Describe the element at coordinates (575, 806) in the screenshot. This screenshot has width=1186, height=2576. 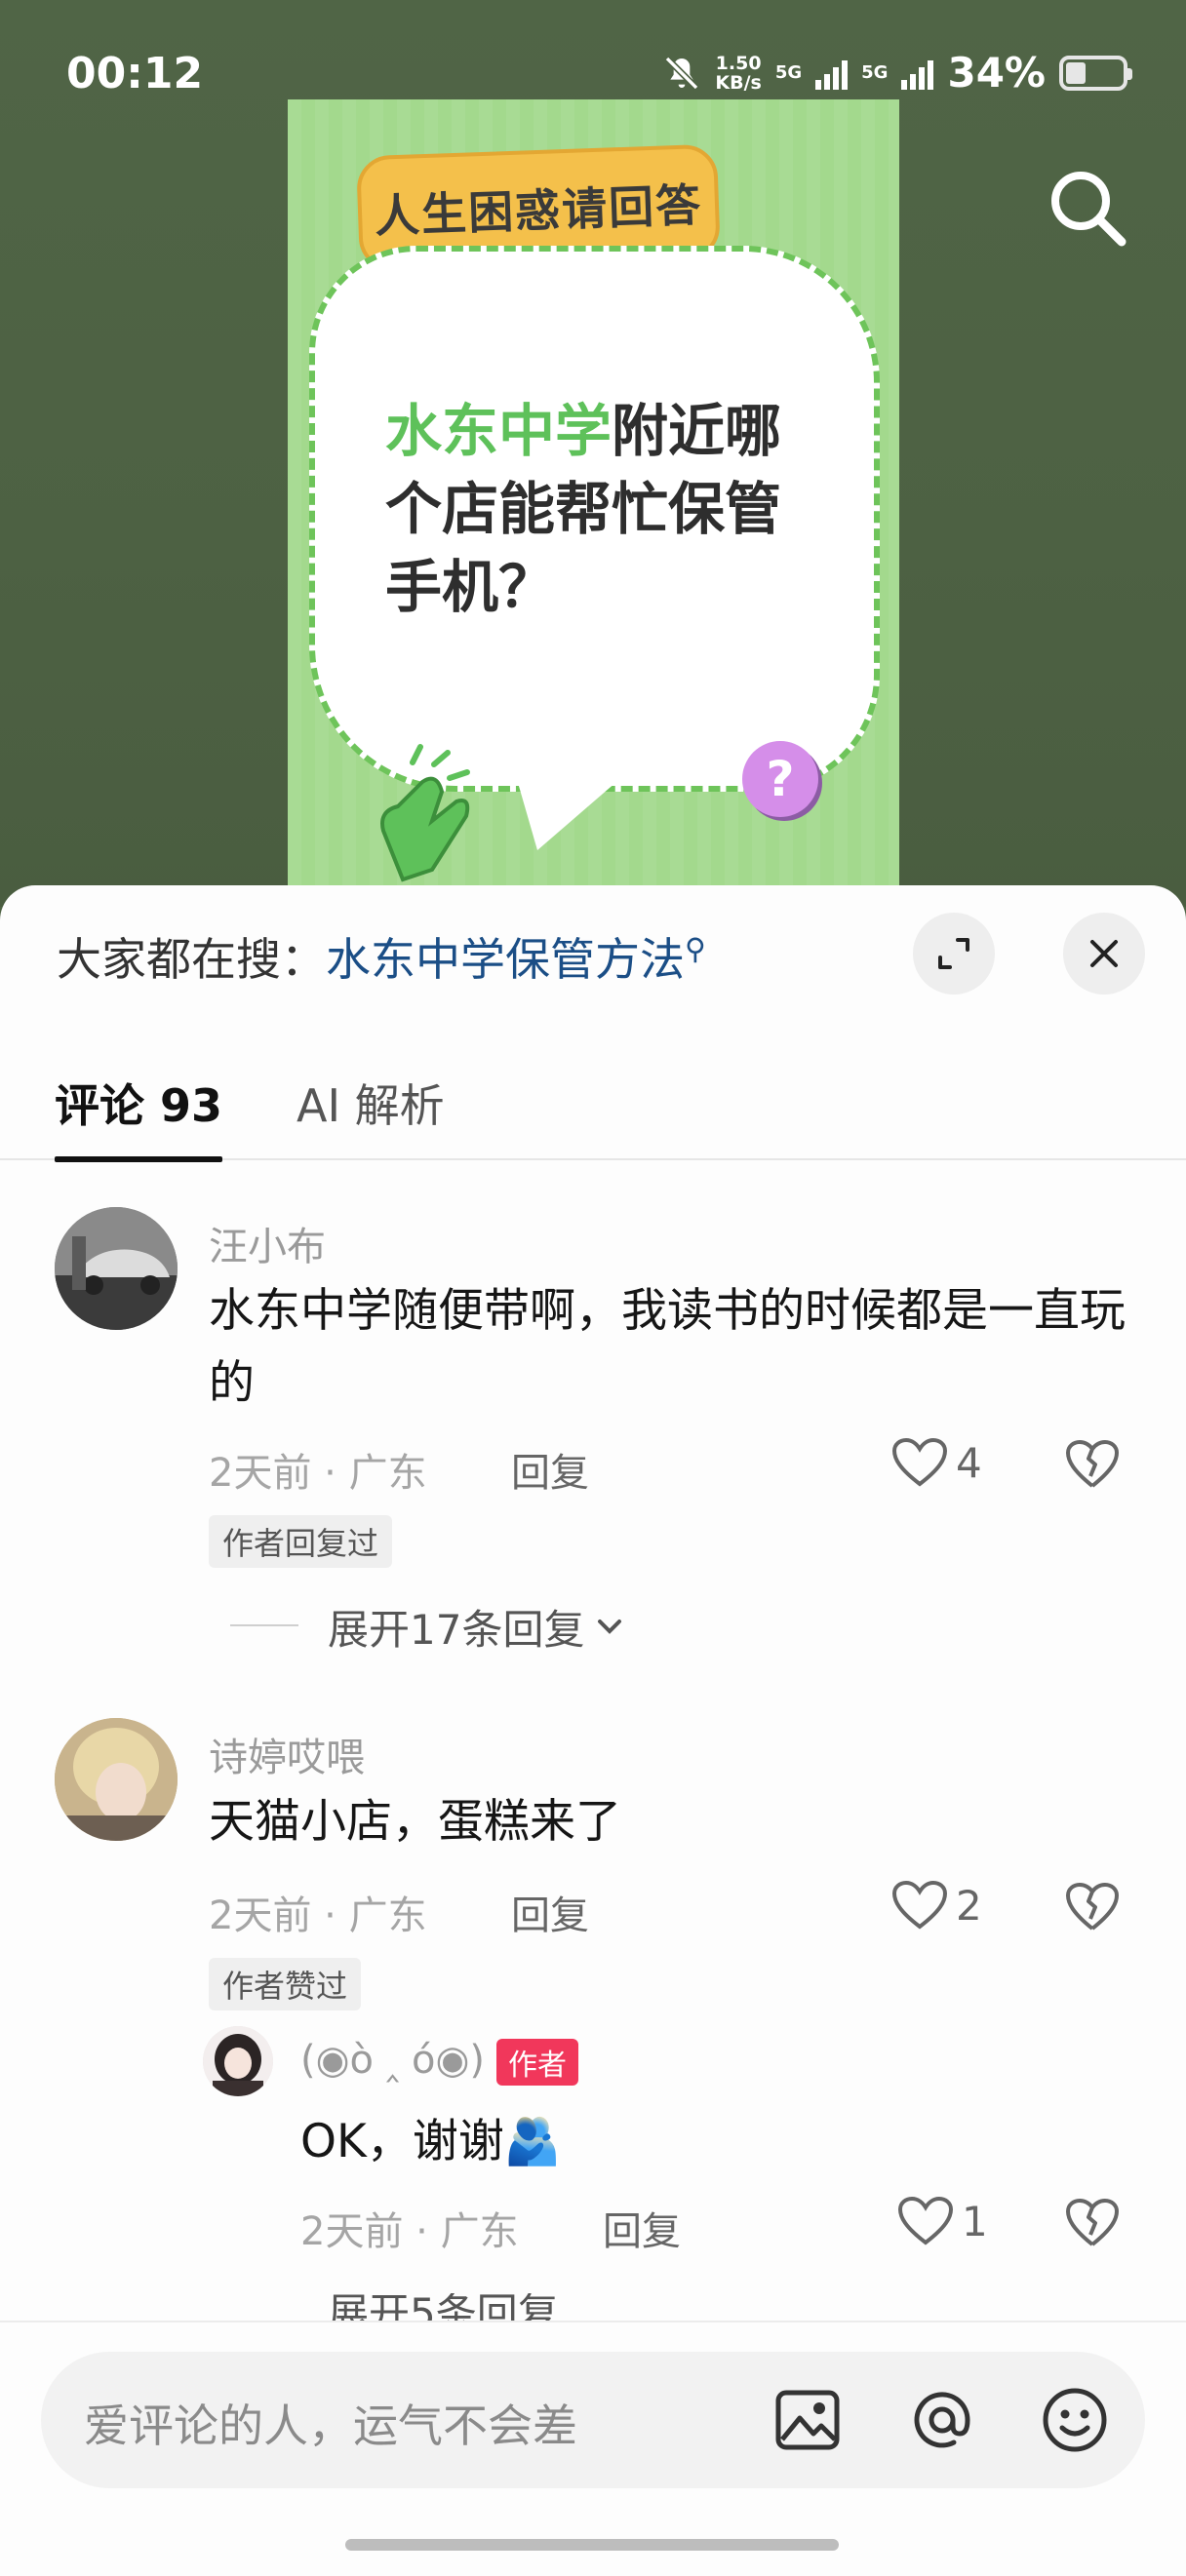
I see `speech-bubble-tail` at that location.